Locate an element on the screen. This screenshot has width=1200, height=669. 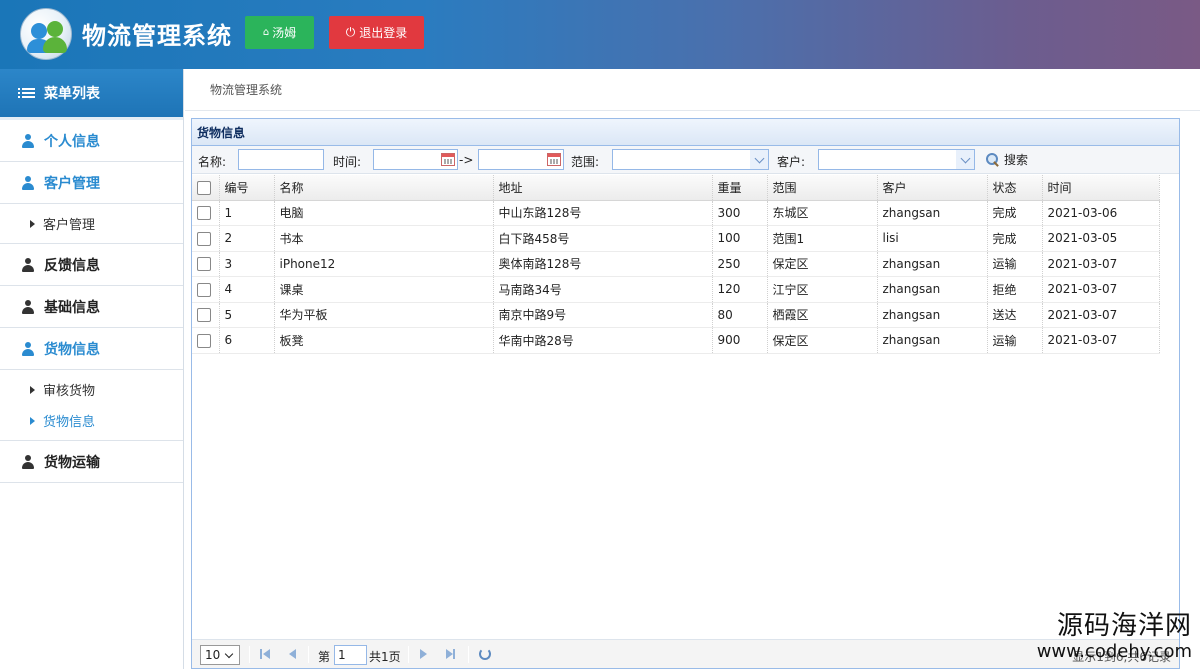
cell: 栖霞区 is located at coordinates (822, 315).